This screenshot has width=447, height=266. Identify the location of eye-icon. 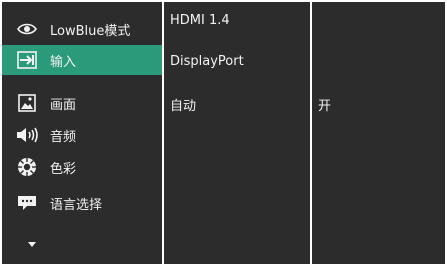
(27, 29).